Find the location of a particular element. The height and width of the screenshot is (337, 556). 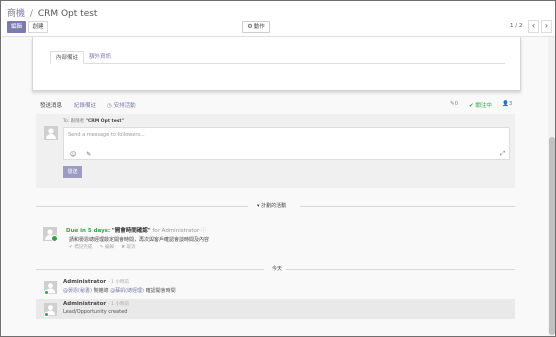

today-divider: 今天 is located at coordinates (275, 269).